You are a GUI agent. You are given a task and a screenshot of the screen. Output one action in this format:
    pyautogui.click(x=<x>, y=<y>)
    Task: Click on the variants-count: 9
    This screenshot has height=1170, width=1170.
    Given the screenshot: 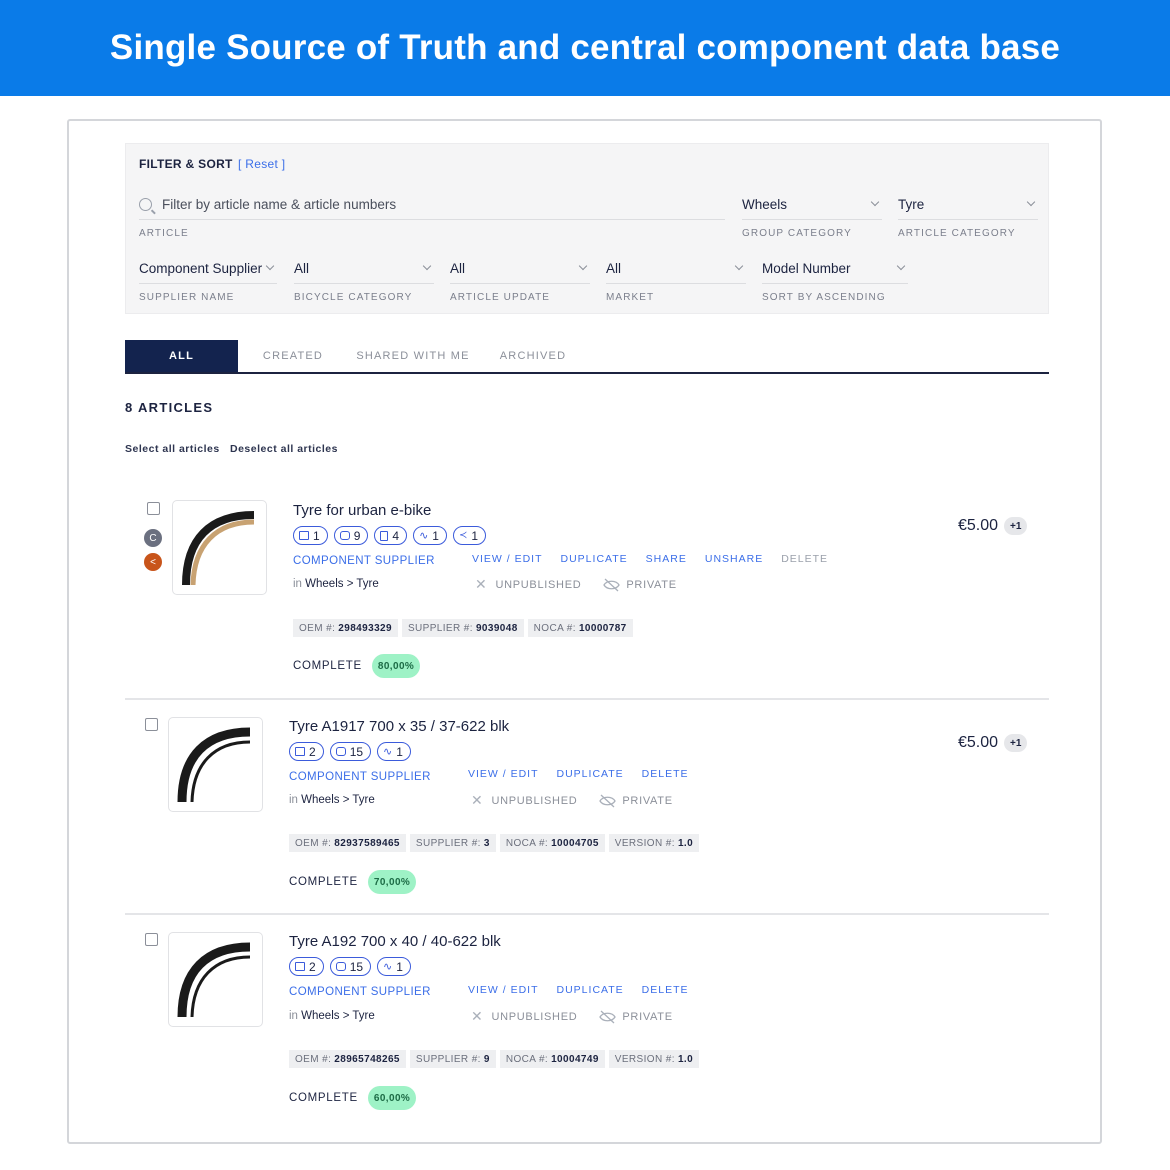 What is the action you would take?
    pyautogui.click(x=351, y=535)
    